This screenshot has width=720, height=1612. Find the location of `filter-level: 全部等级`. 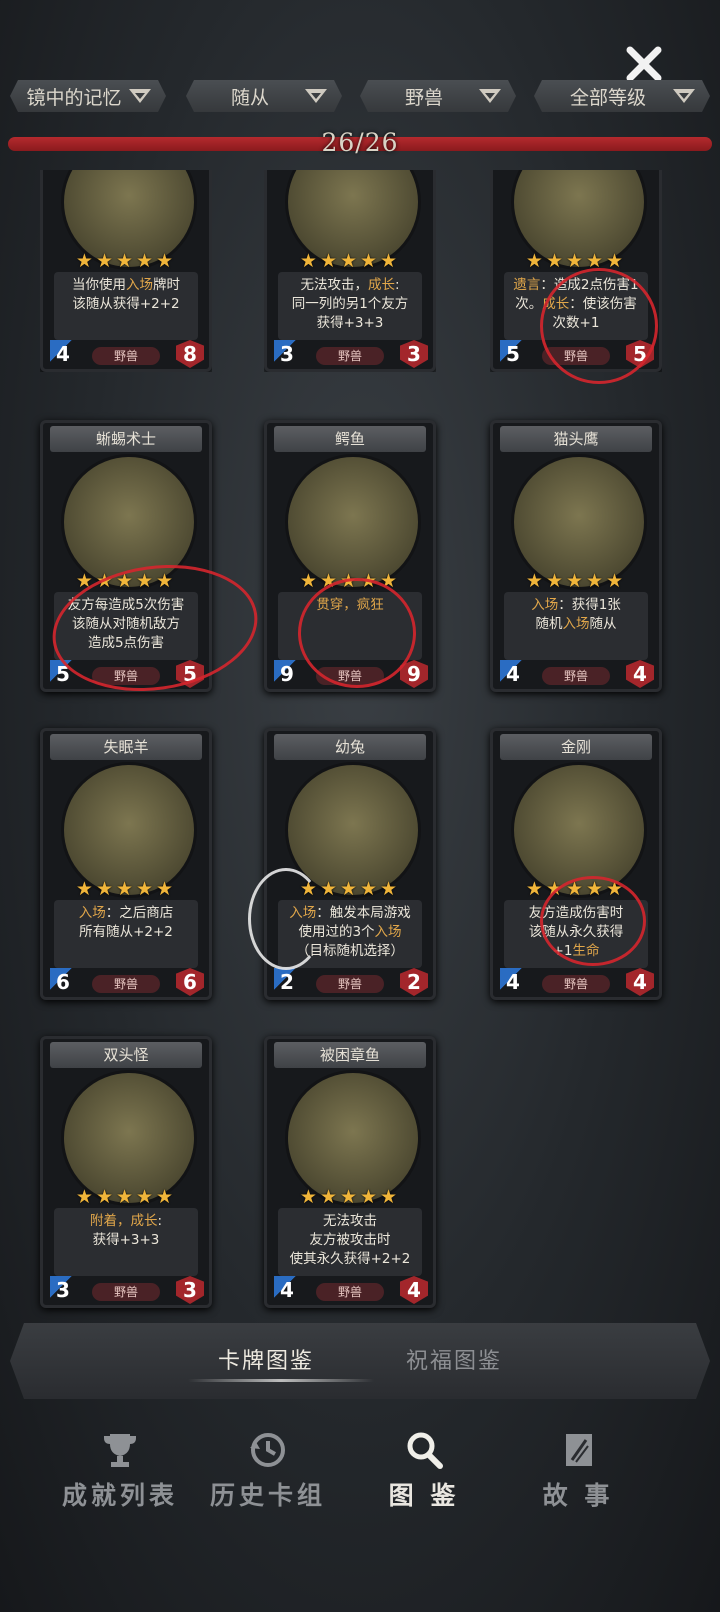

filter-level: 全部等级 is located at coordinates (622, 96).